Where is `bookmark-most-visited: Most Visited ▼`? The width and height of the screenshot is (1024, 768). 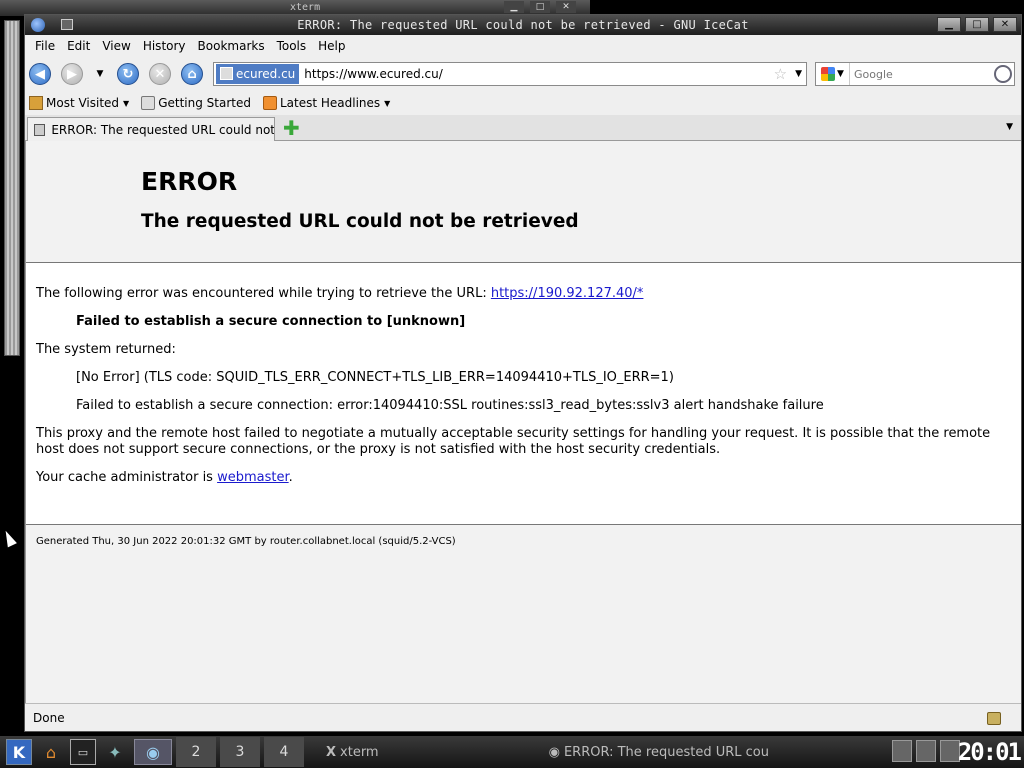 bookmark-most-visited: Most Visited ▼ is located at coordinates (79, 103).